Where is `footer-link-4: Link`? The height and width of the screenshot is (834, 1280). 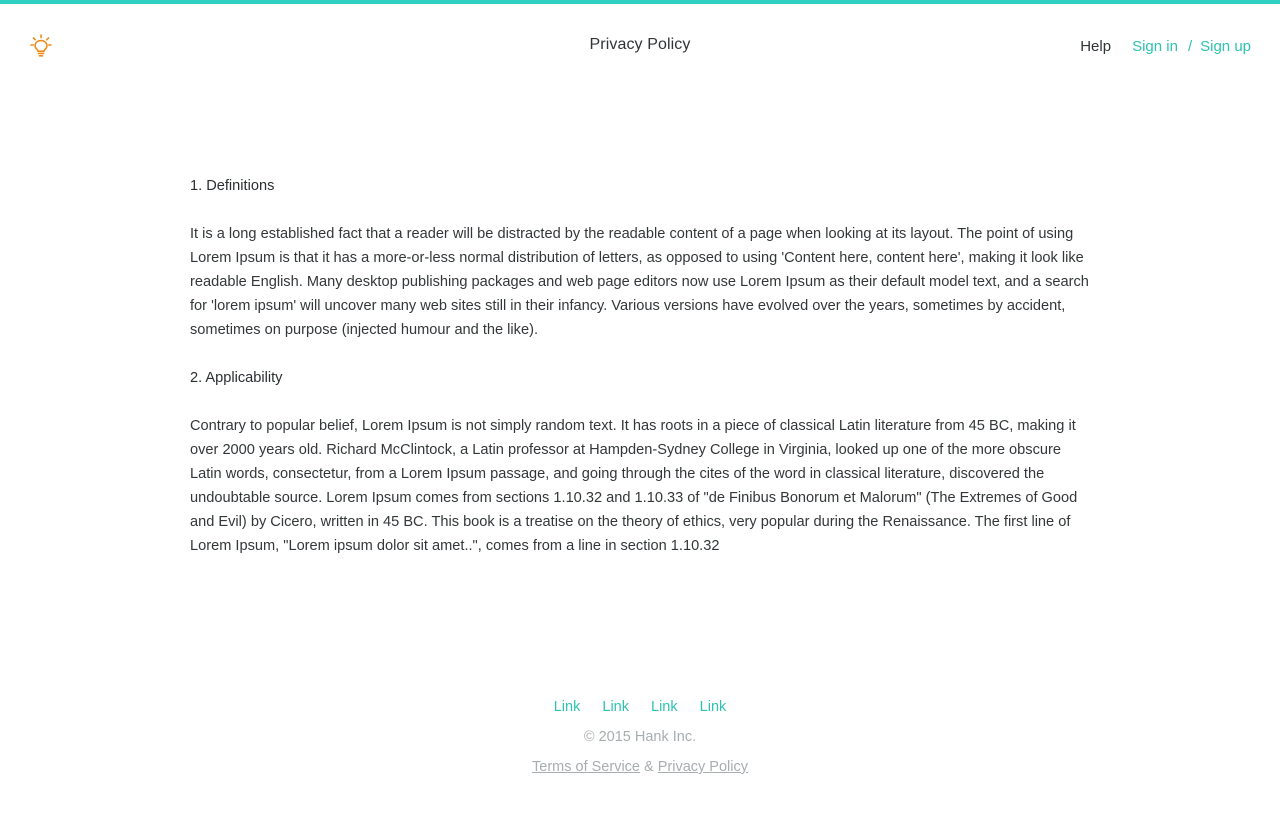 footer-link-4: Link is located at coordinates (713, 707).